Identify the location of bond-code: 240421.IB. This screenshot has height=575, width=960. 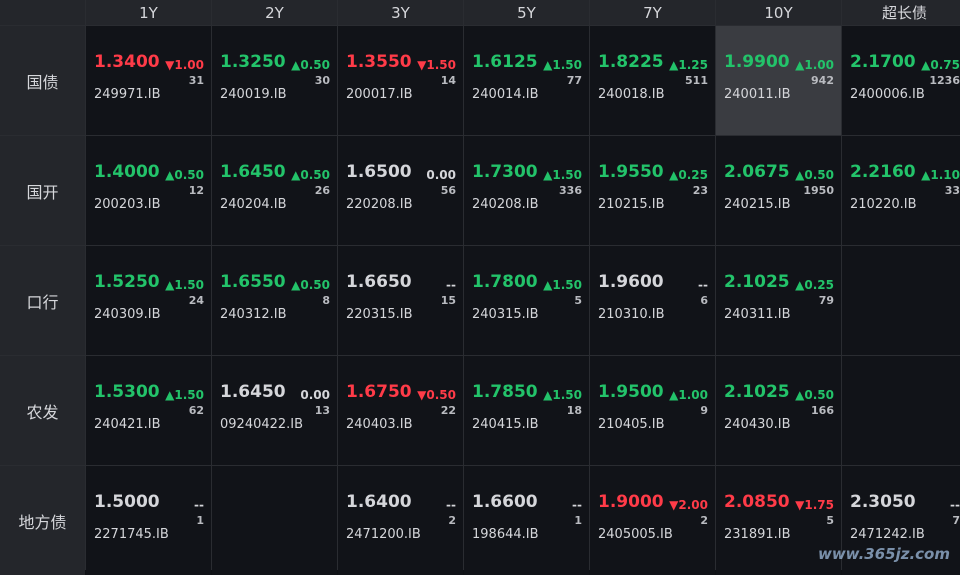
(127, 424).